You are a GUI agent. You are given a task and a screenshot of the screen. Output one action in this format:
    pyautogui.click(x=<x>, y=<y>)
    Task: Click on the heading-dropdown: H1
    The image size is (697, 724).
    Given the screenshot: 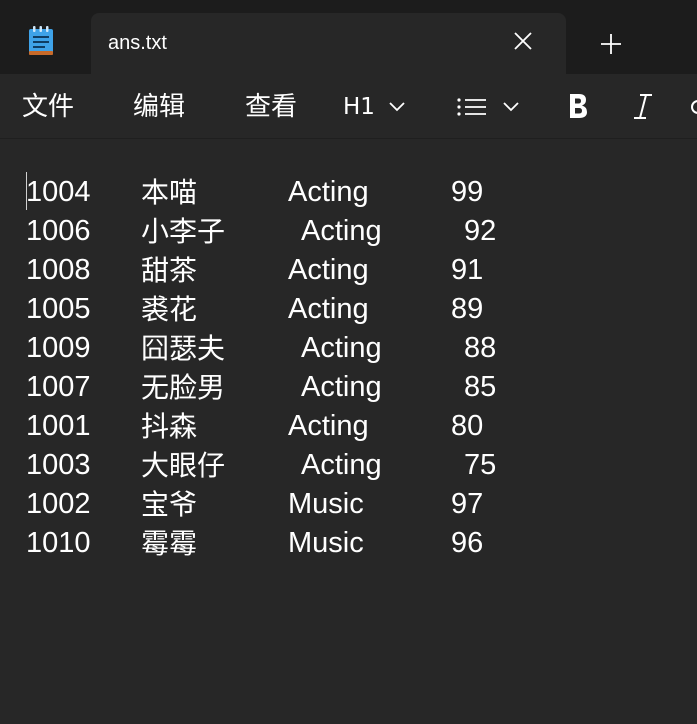 What is the action you would take?
    pyautogui.click(x=374, y=107)
    